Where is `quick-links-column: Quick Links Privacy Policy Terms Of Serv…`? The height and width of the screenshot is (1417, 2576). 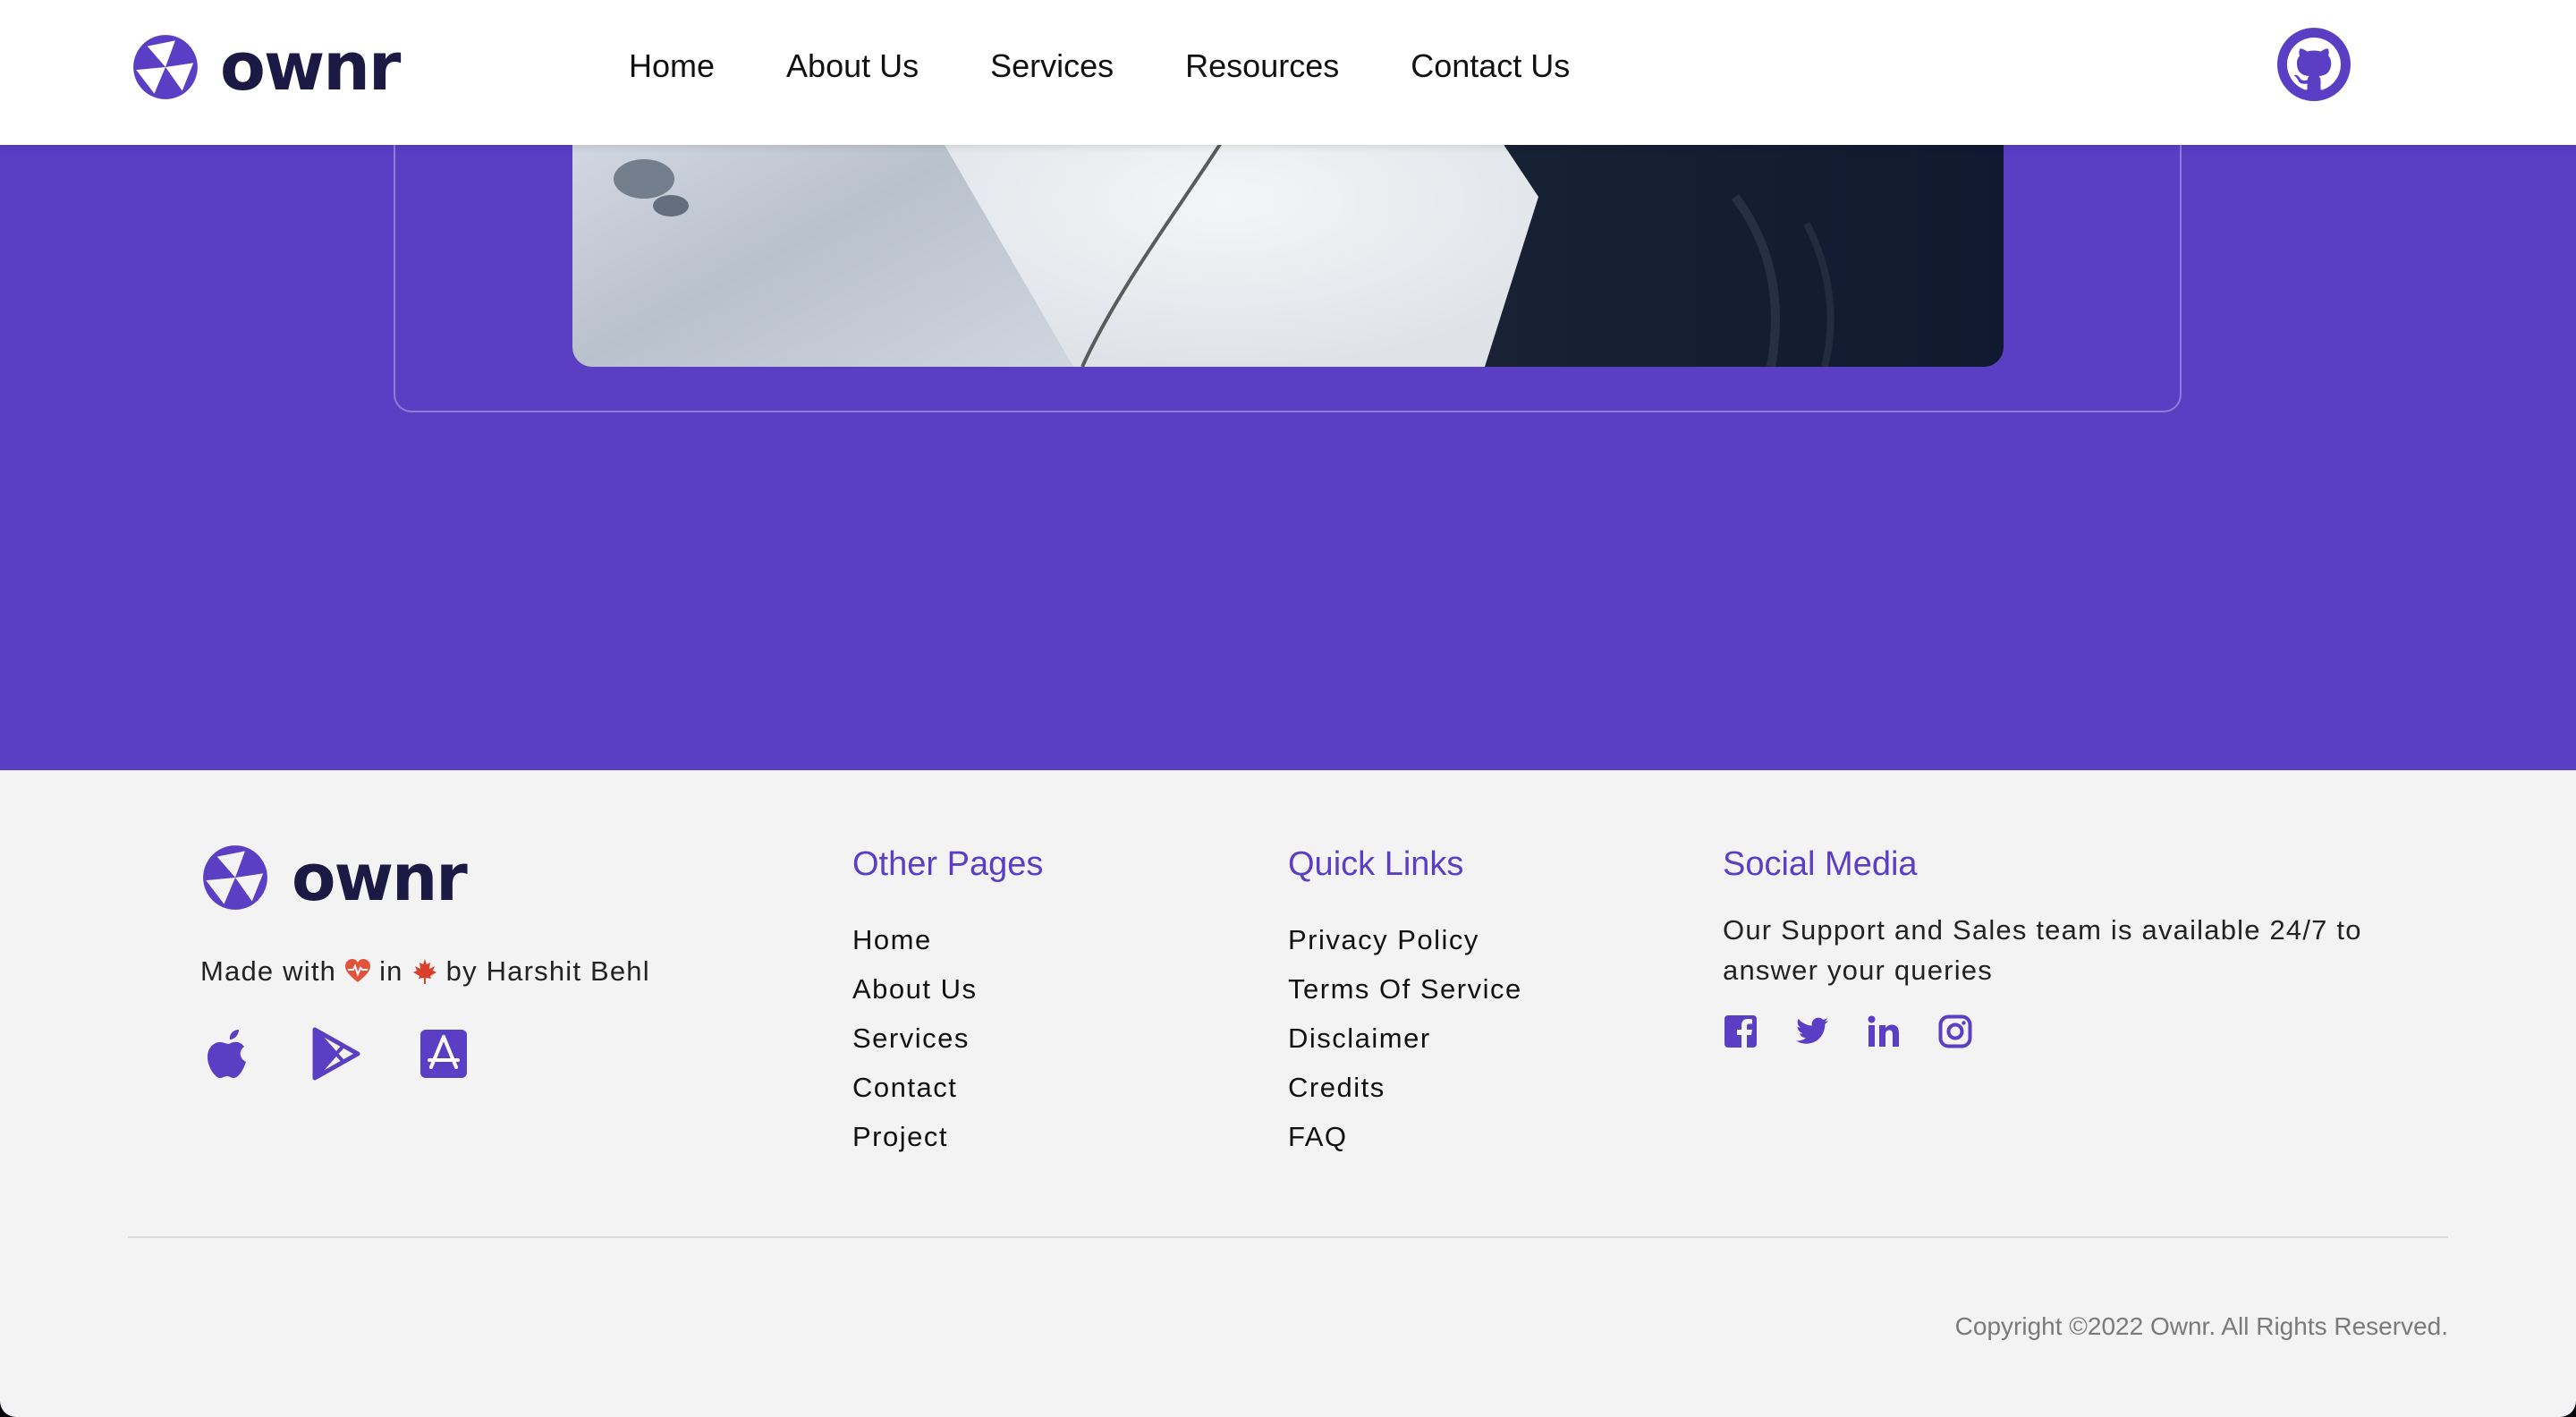 quick-links-column: Quick Links Privacy Policy Terms Of Serv… is located at coordinates (1405, 1001).